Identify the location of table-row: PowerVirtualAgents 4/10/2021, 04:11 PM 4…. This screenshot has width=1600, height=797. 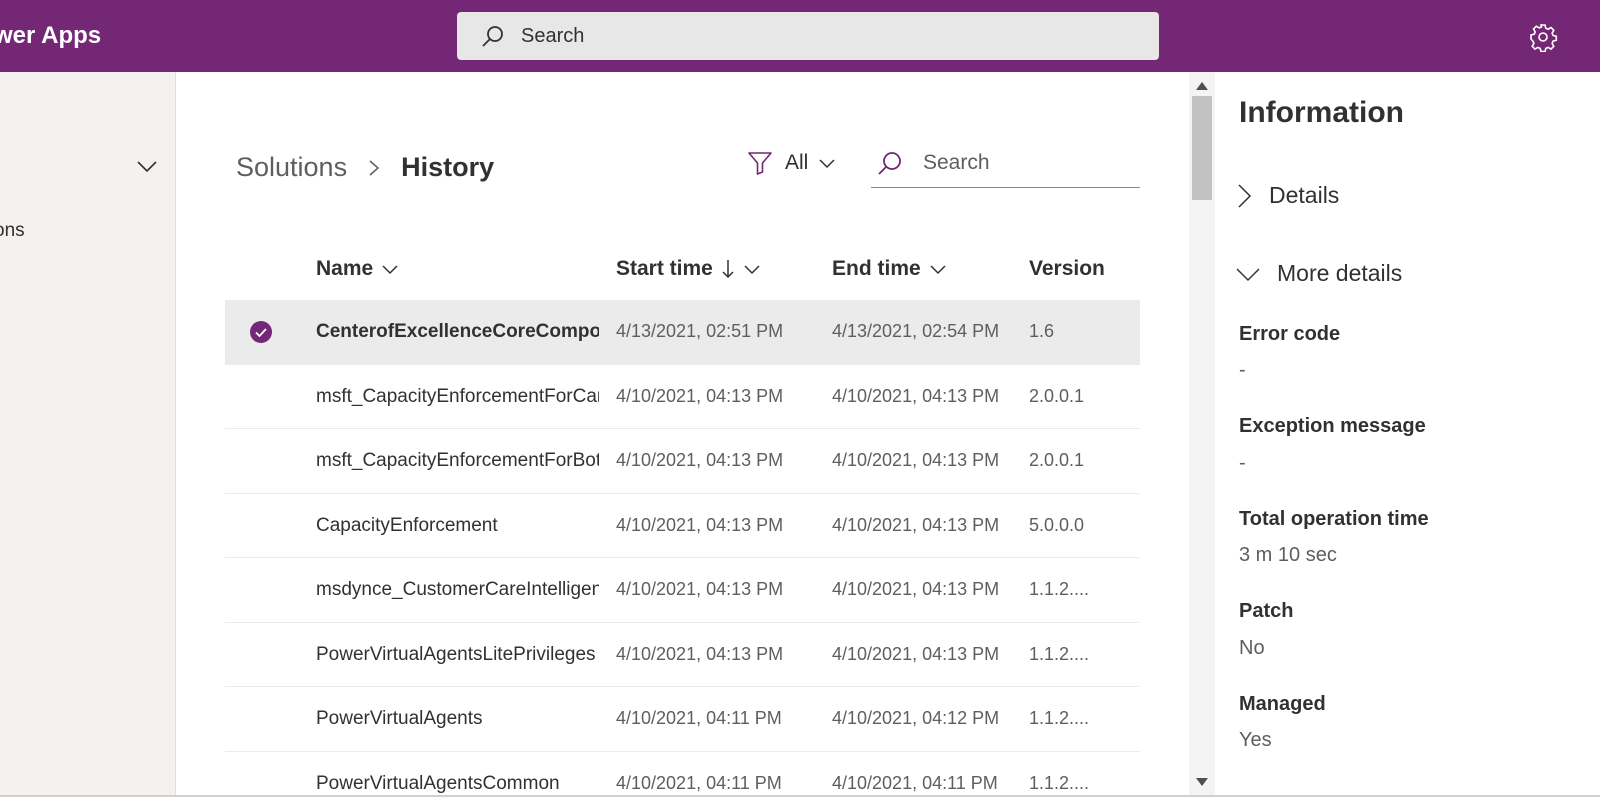
(682, 719).